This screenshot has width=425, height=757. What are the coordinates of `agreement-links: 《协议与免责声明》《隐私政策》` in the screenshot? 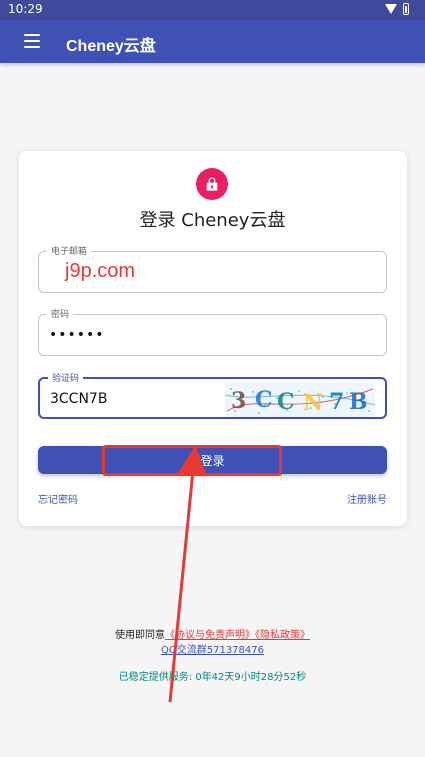 It's located at (237, 635).